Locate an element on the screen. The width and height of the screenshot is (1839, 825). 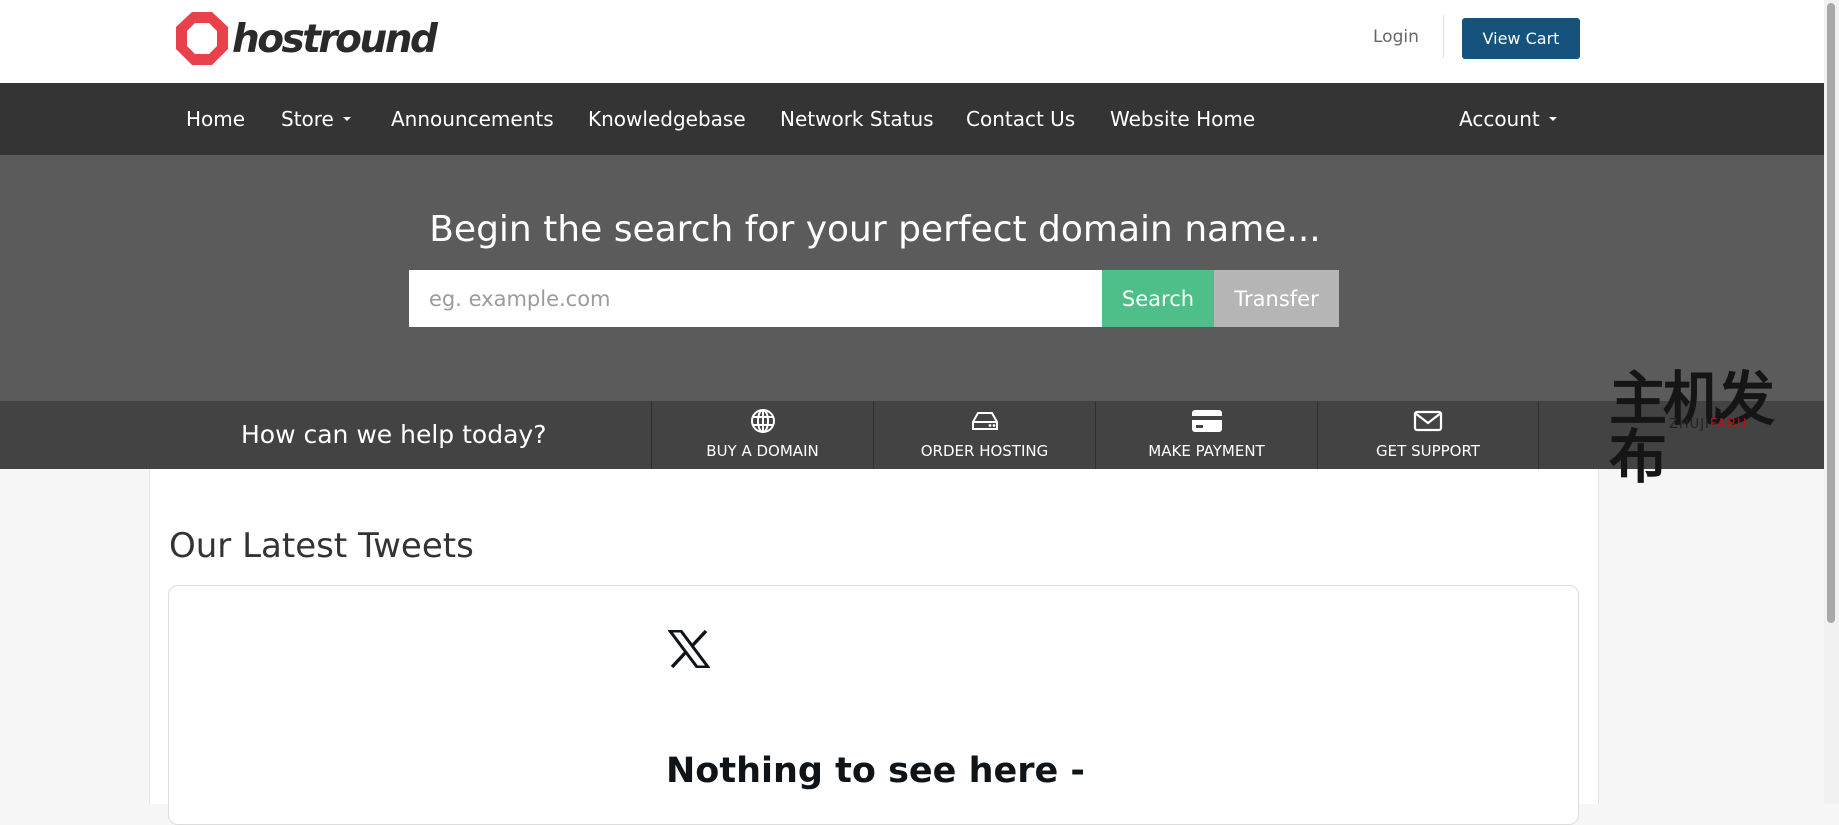
watermark: 主机发布 ZHUJIFABU is located at coordinates (1709, 428).